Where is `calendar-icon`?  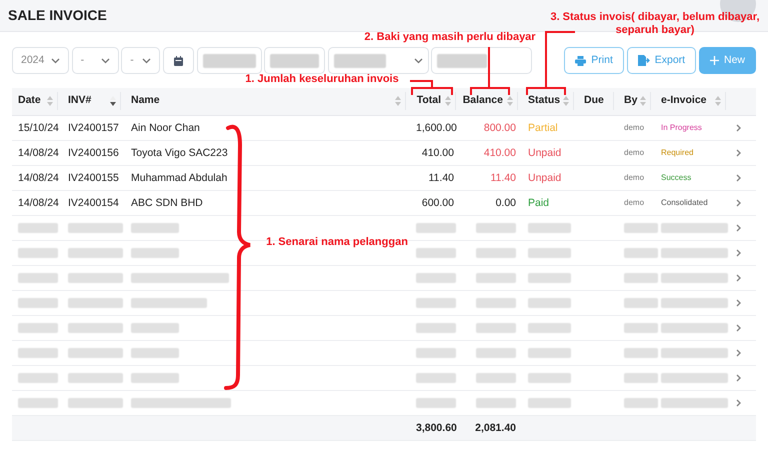
calendar-icon is located at coordinates (178, 61).